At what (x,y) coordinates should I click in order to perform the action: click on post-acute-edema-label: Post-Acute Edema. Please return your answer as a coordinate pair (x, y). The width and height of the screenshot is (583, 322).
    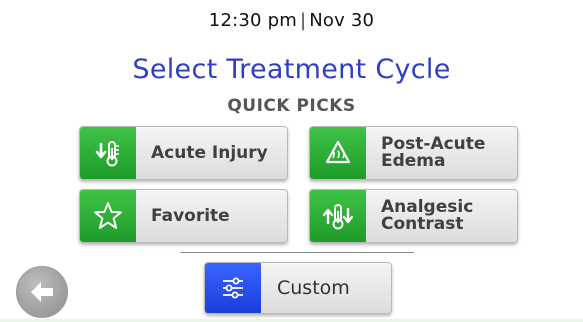
    Looking at the image, I should click on (433, 152).